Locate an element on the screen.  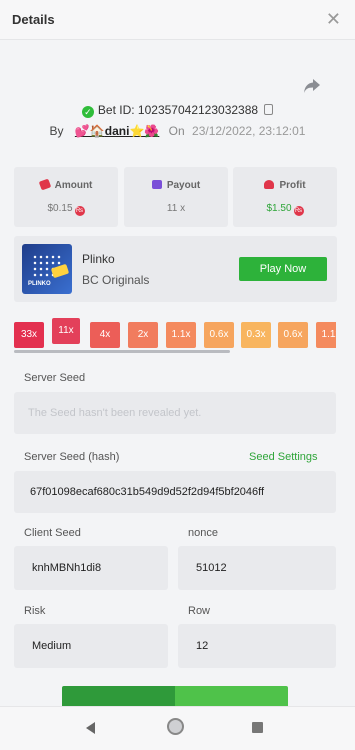
client-seed-label: Client Seed is located at coordinates (52, 533).